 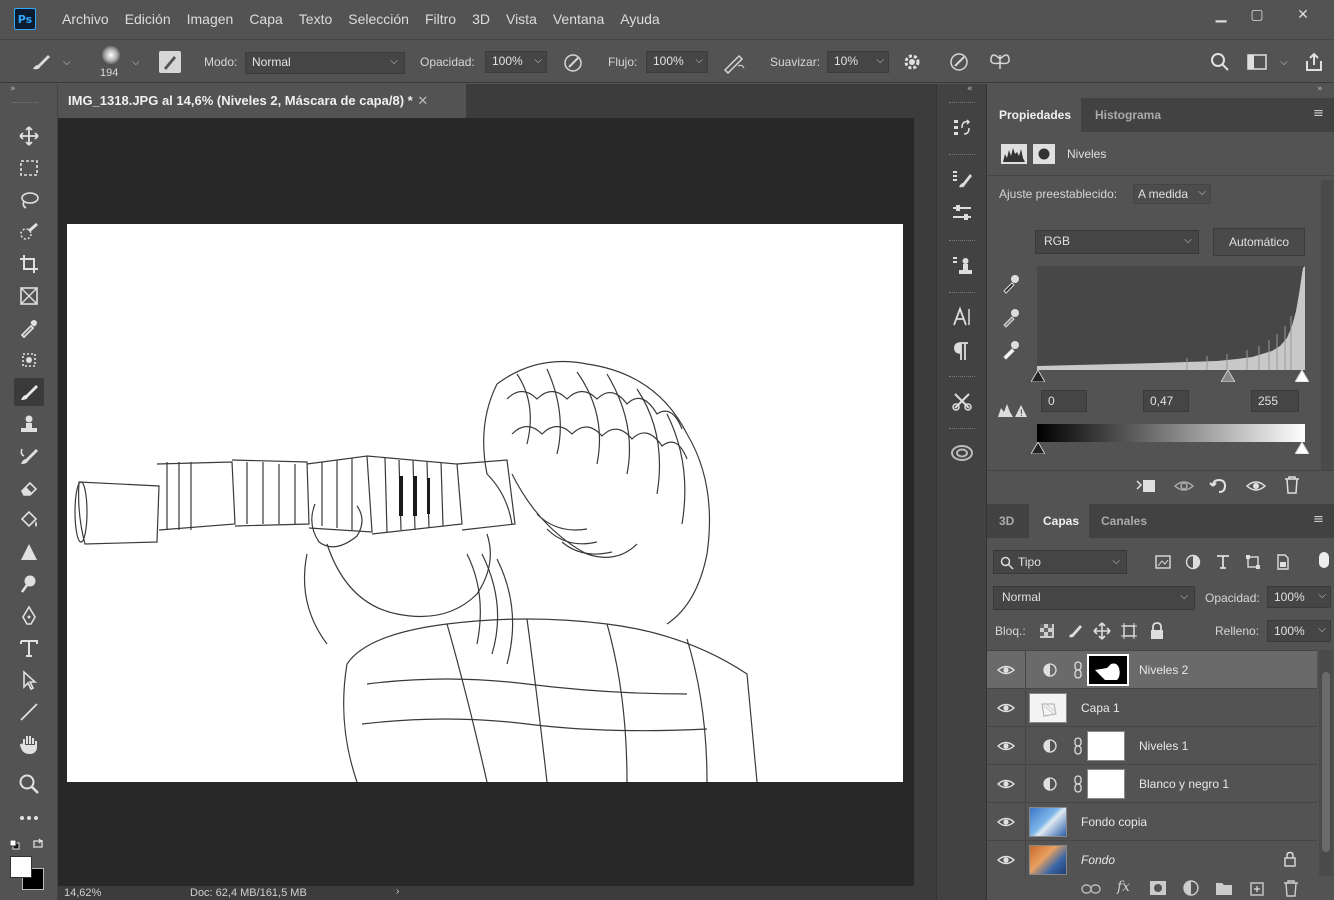 What do you see at coordinates (1163, 562) in the screenshot?
I see `filter-pixel-layer-icon` at bounding box center [1163, 562].